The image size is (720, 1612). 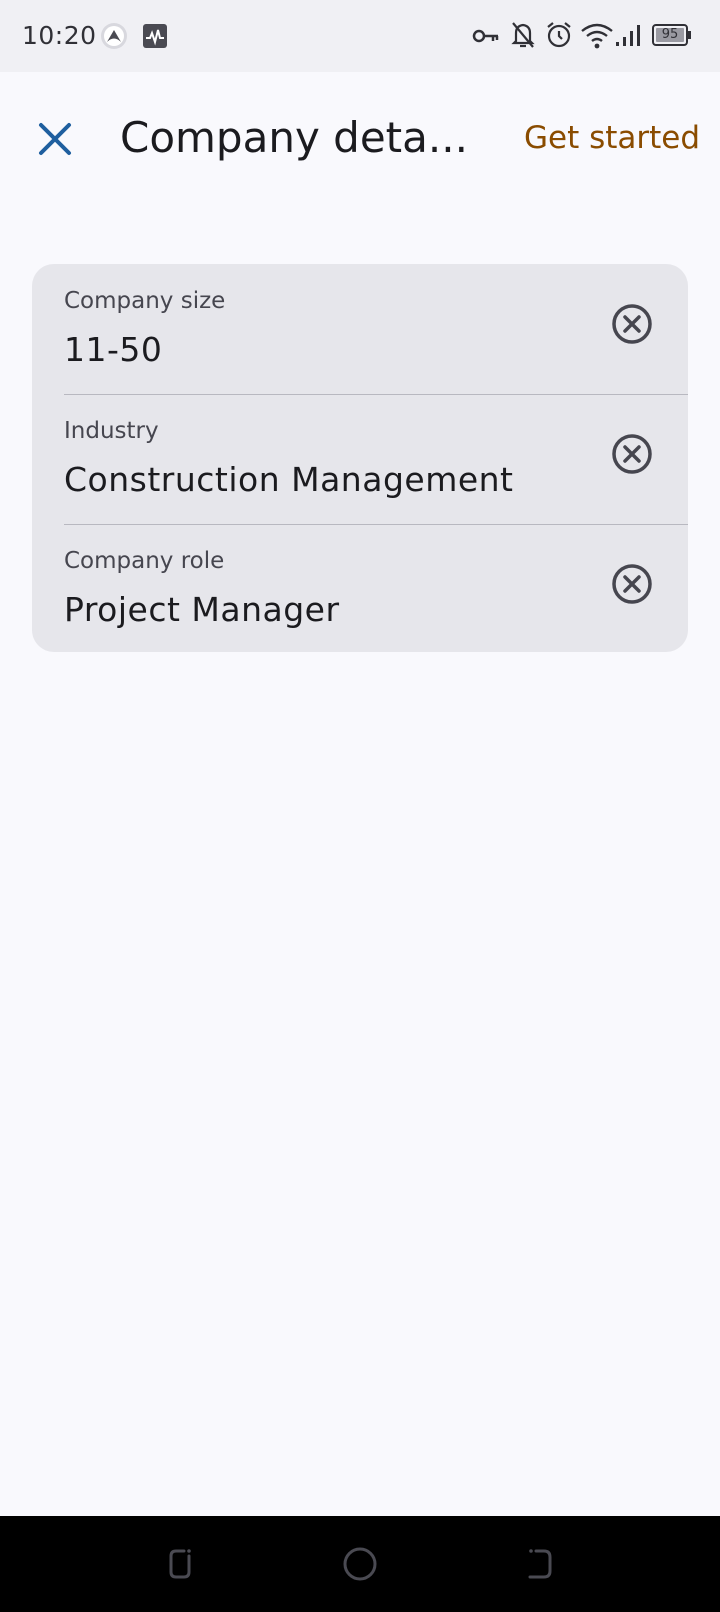 I want to click on industry-value: Construction Management, so click(x=289, y=479).